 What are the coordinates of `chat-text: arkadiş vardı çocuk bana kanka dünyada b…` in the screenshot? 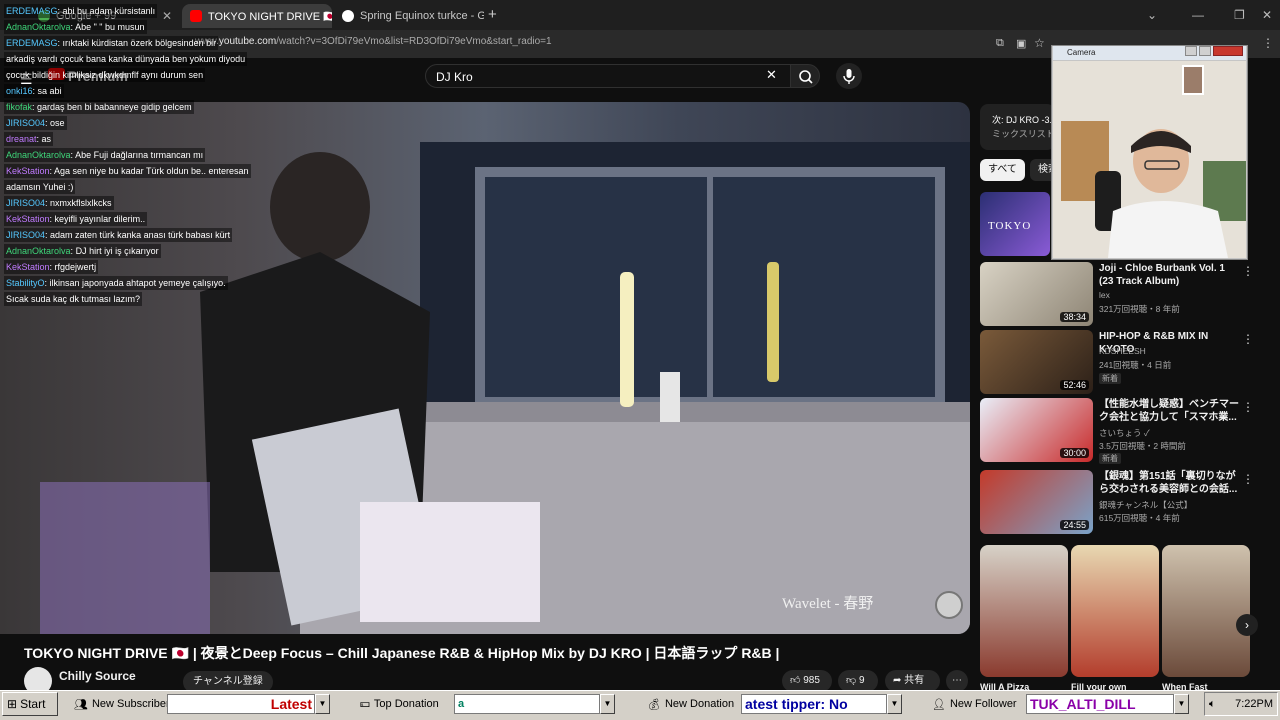 It's located at (126, 59).